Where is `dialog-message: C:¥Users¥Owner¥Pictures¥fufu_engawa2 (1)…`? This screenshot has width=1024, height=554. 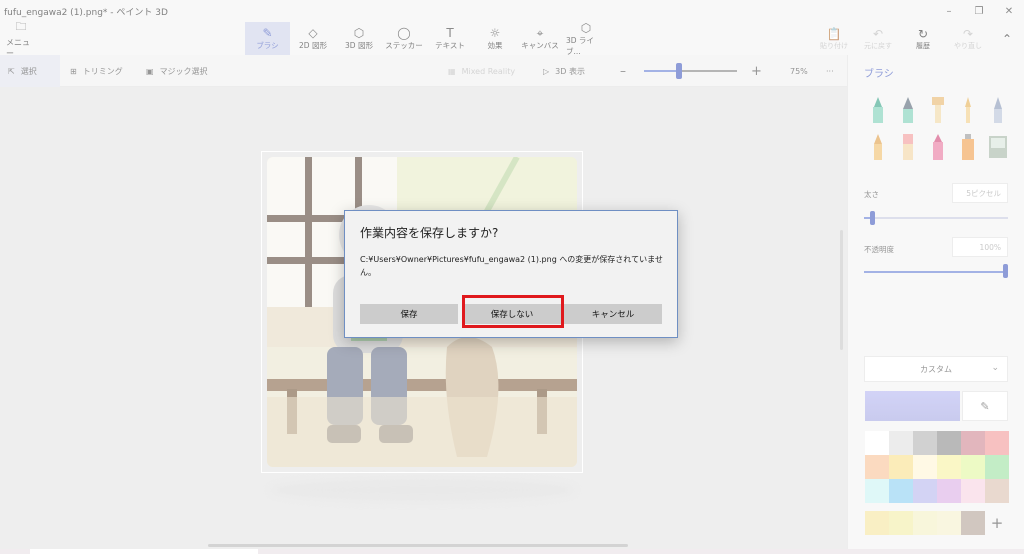
dialog-message: C:¥Users¥Owner¥Pictures¥fufu_engawa2 (1)… is located at coordinates (511, 266).